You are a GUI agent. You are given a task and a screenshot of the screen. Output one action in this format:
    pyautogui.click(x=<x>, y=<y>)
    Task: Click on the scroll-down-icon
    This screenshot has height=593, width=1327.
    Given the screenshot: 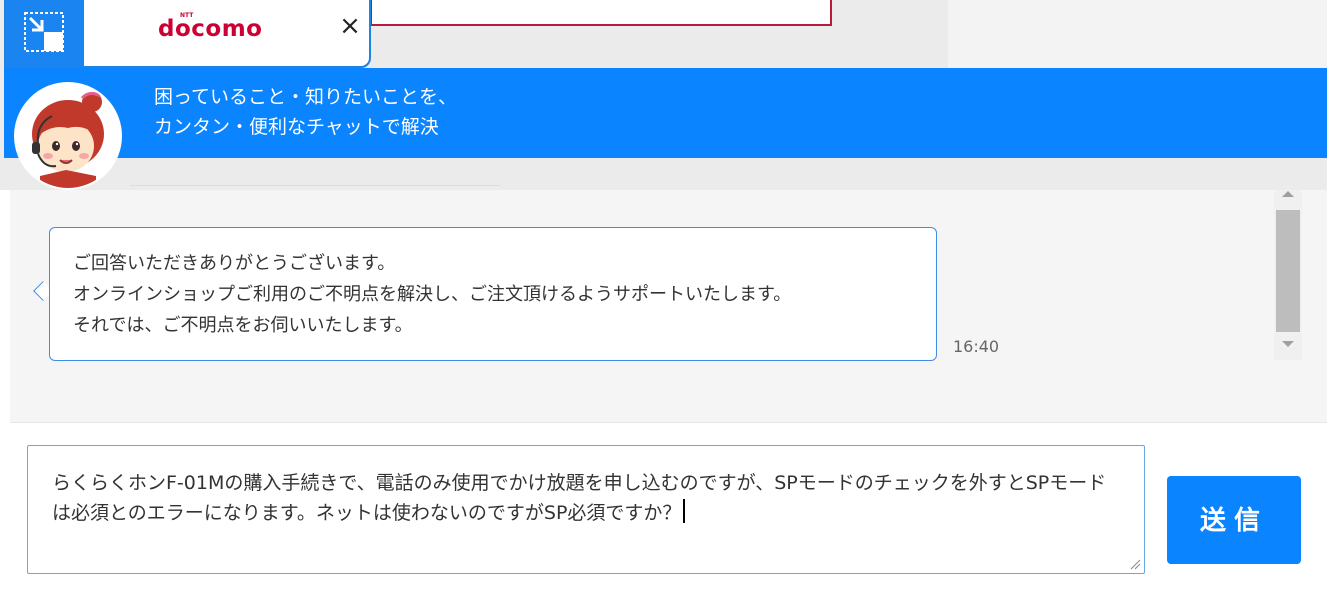 What is the action you would take?
    pyautogui.click(x=1288, y=344)
    